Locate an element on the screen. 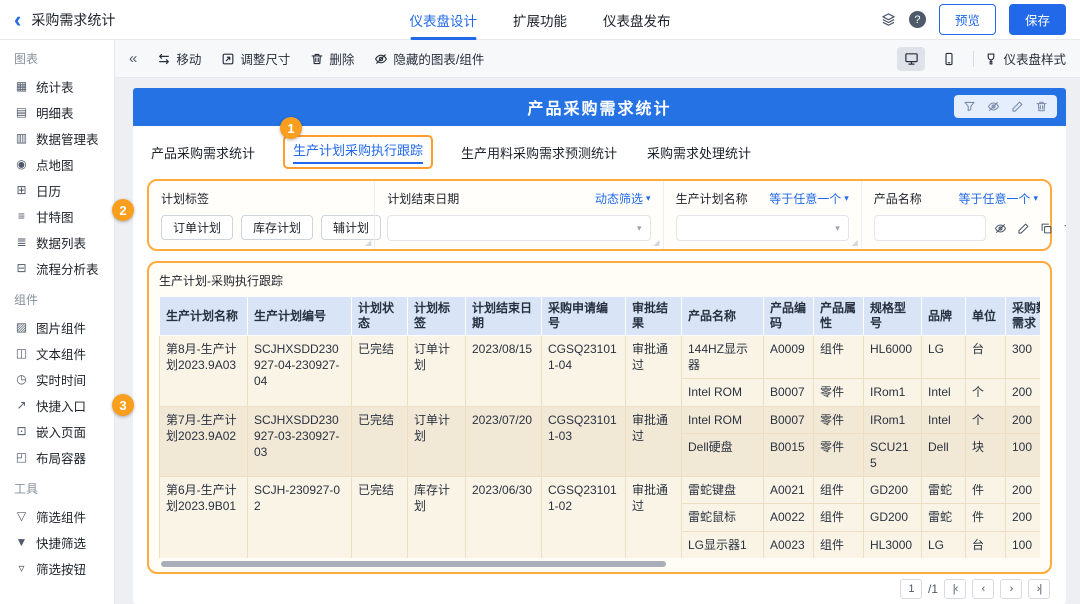 The image size is (1080, 604). sidebar-item-dot-map: ◉ 点地图 is located at coordinates (62, 164).